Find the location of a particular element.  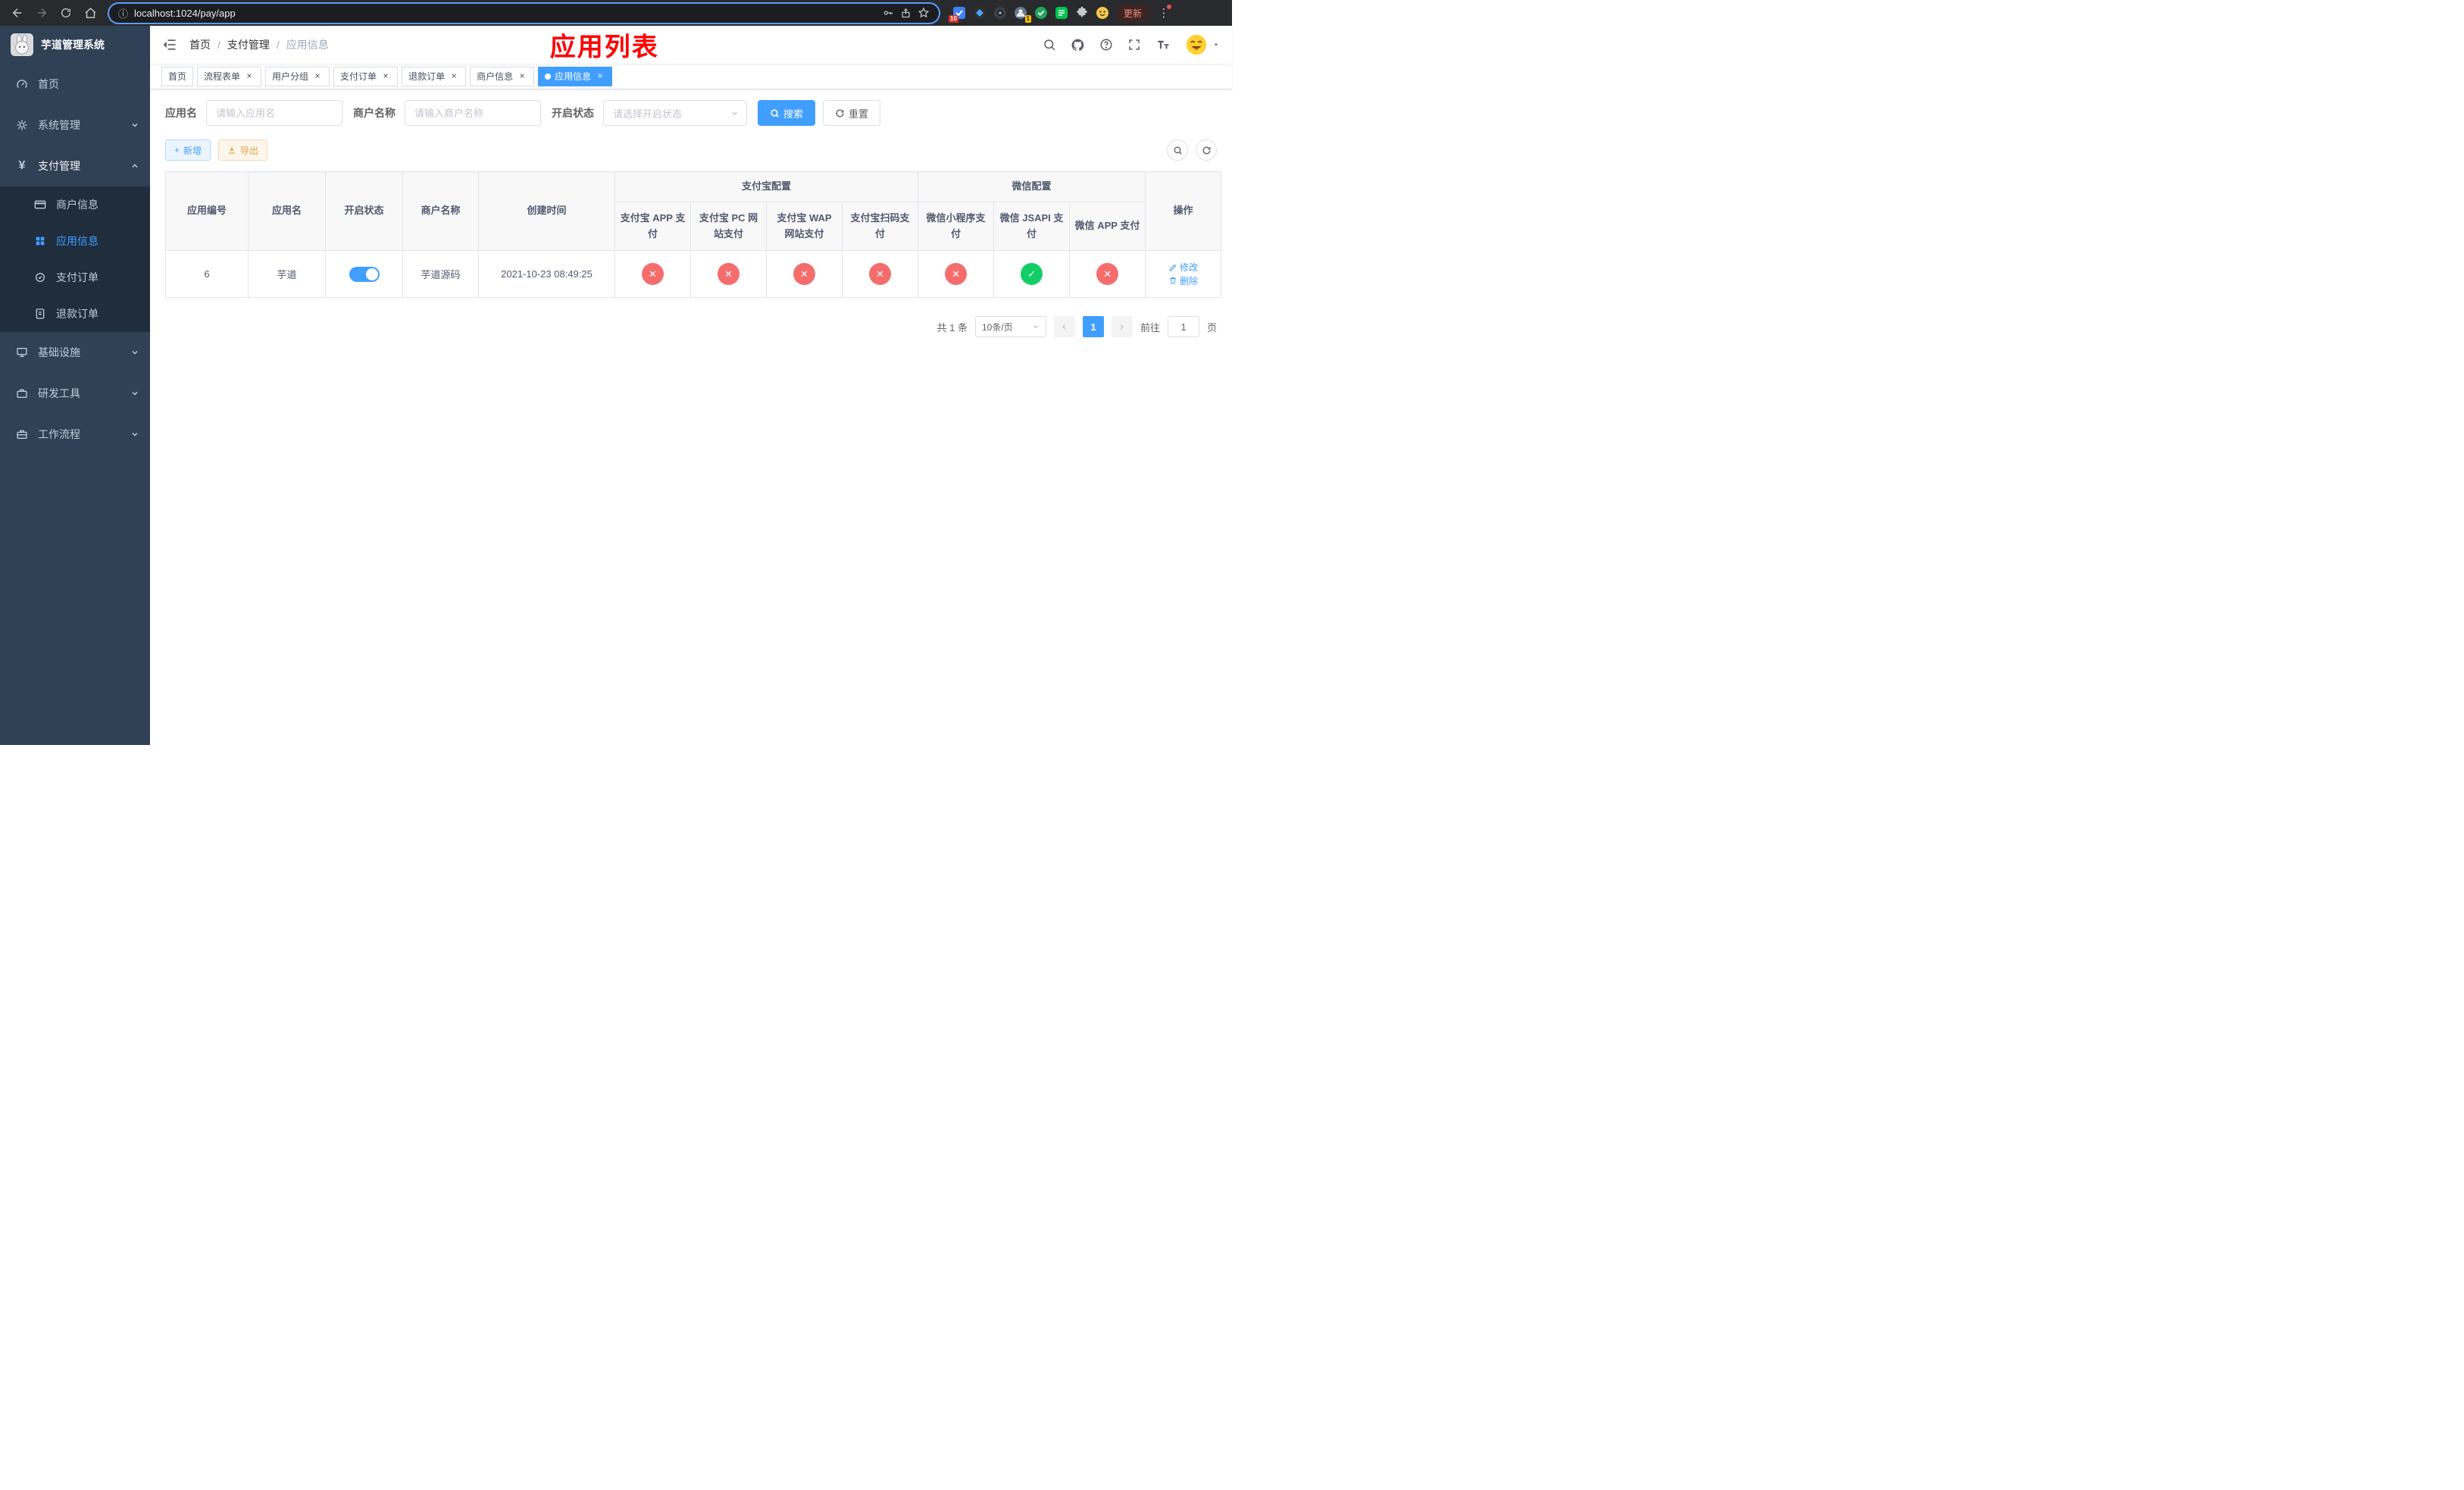

sidebar-item-home: 首页 is located at coordinates (75, 85).